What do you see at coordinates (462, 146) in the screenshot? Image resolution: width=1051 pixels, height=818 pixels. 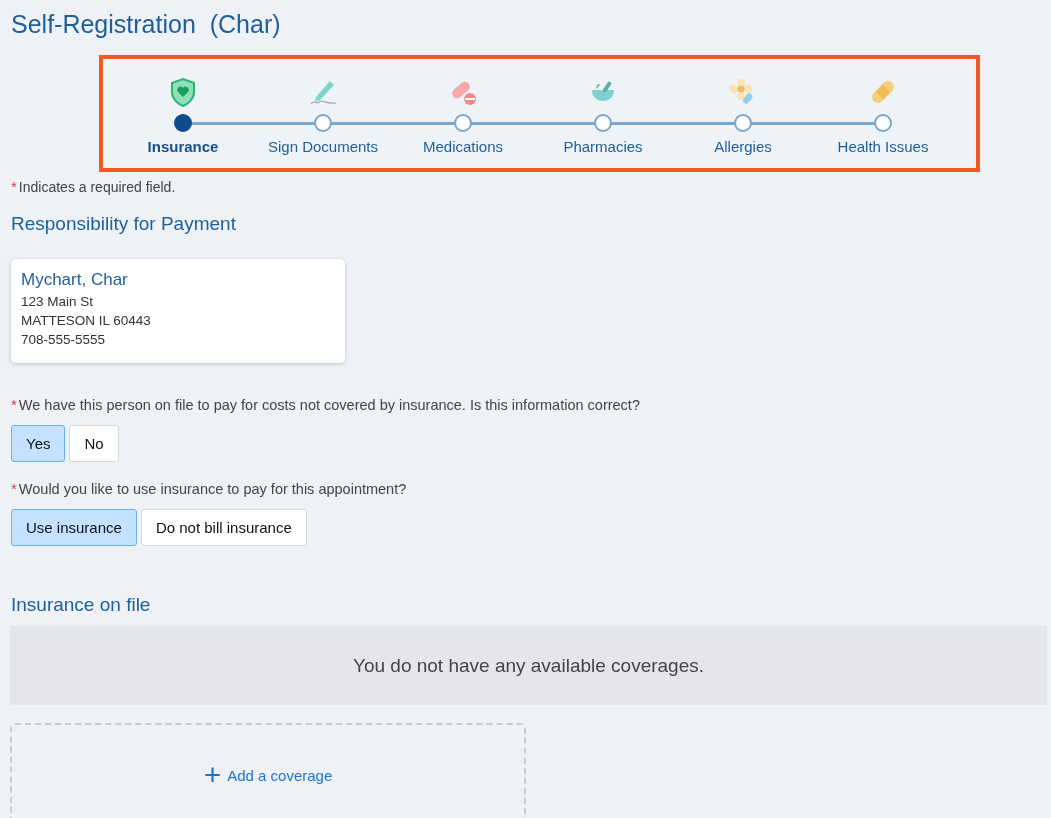 I see `step-label: Medications` at bounding box center [462, 146].